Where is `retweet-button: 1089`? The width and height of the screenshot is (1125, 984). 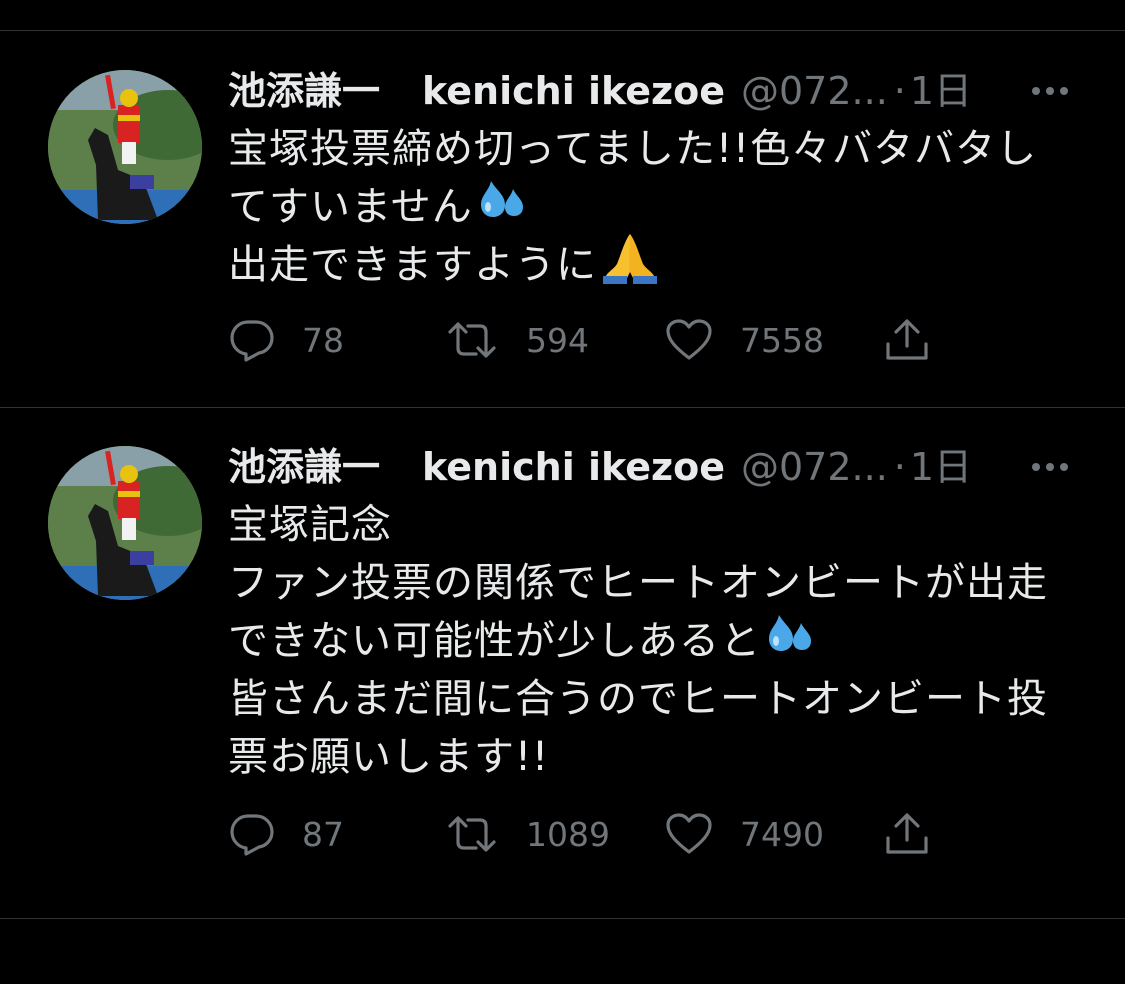 retweet-button: 1089 is located at coordinates (527, 834).